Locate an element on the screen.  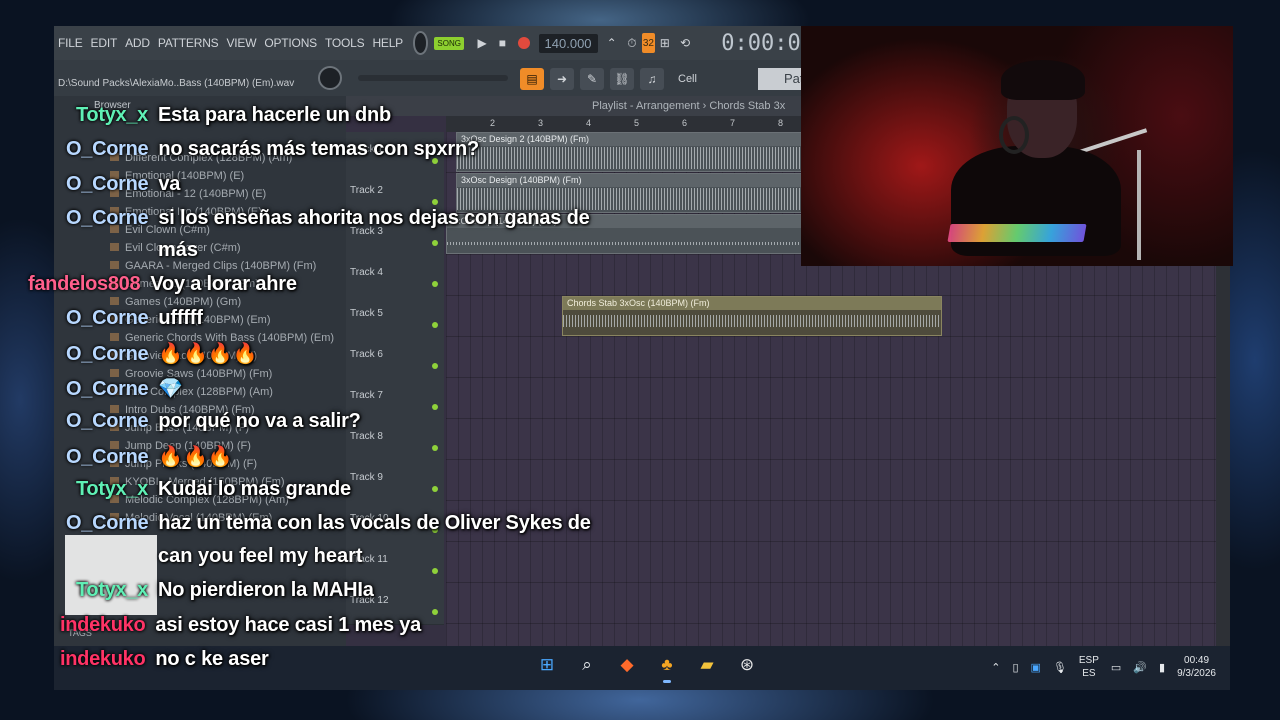
window-shortcuts: ▤ ➜ ✎ ⛓ ♫ Cell is located at coordinates (608, 79).